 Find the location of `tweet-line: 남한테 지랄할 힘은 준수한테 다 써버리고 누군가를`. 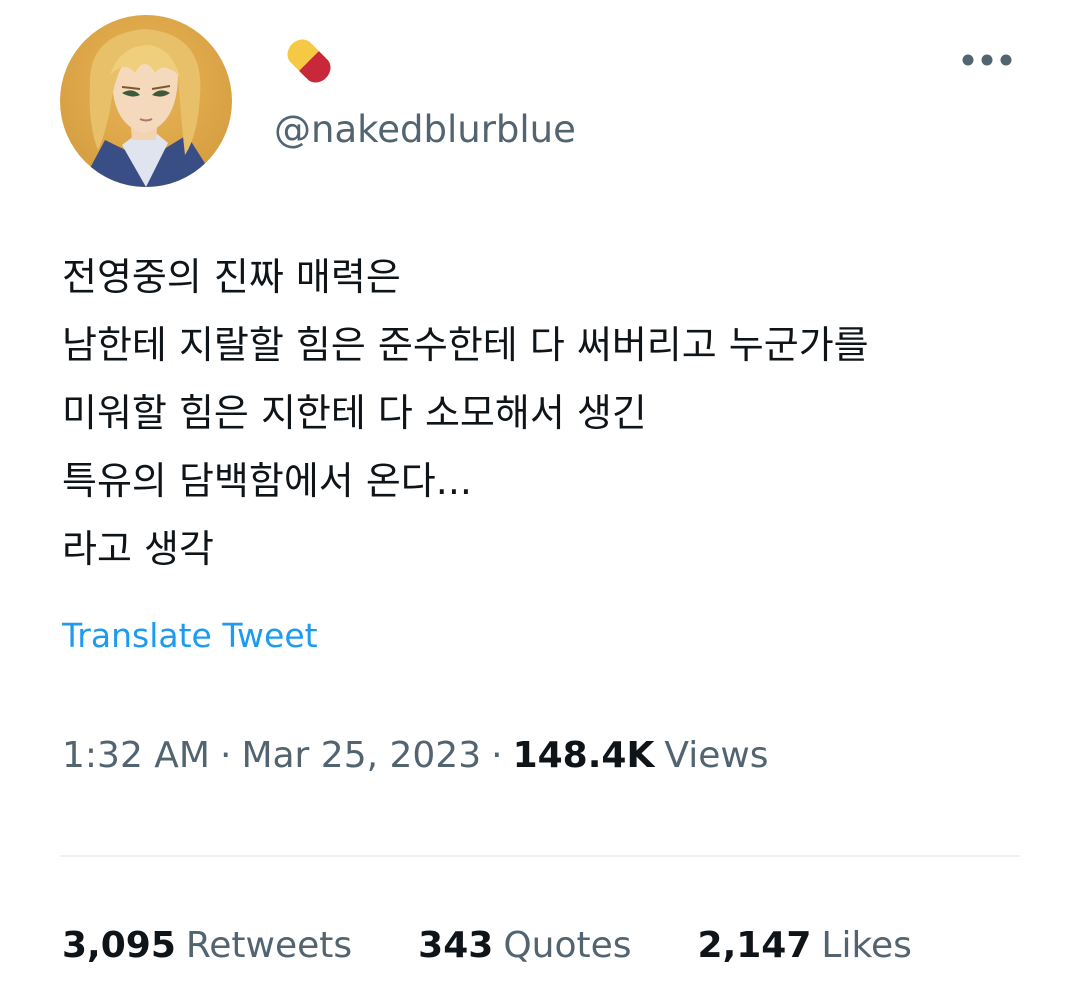

tweet-line: 남한테 지랄할 힘은 준수한테 다 써버리고 누군가를 is located at coordinates (465, 345).